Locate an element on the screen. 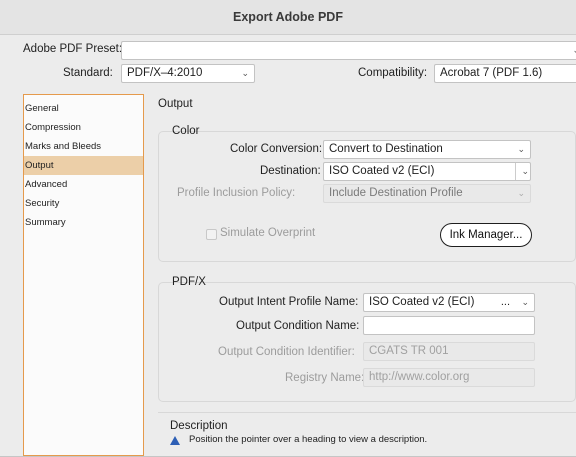 Image resolution: width=576 pixels, height=457 pixels. destination-select: ISO Coated v2 (ECI) ⌄ is located at coordinates (427, 171).